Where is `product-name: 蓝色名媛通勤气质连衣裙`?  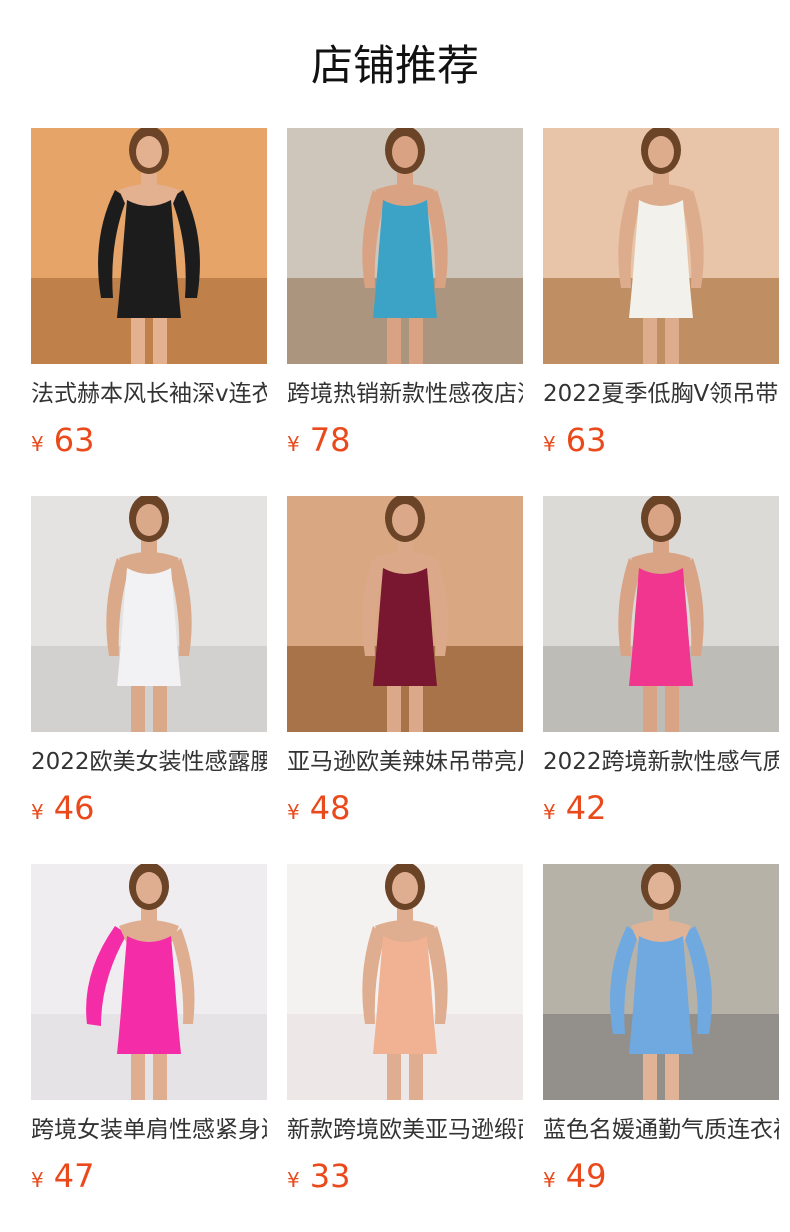 product-name: 蓝色名媛通勤气质连衣裙 is located at coordinates (661, 1130).